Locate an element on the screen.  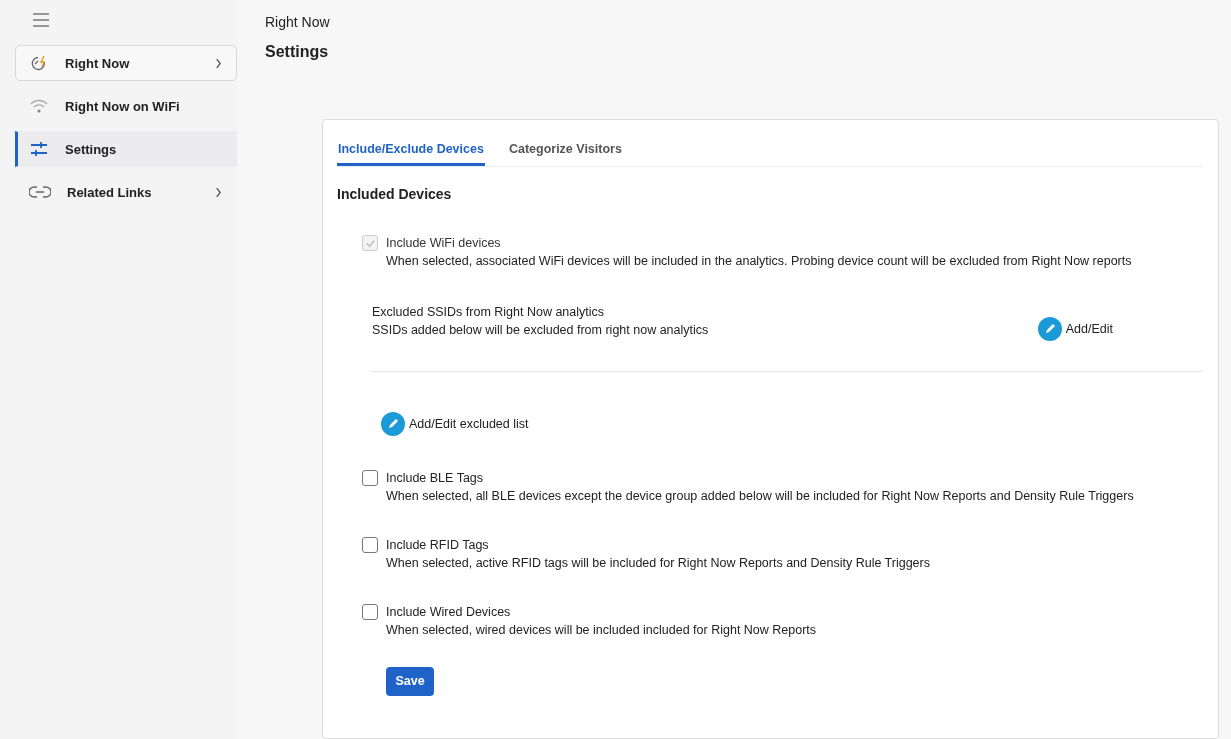
option-label: Include WiFi devices is located at coordinates (443, 243).